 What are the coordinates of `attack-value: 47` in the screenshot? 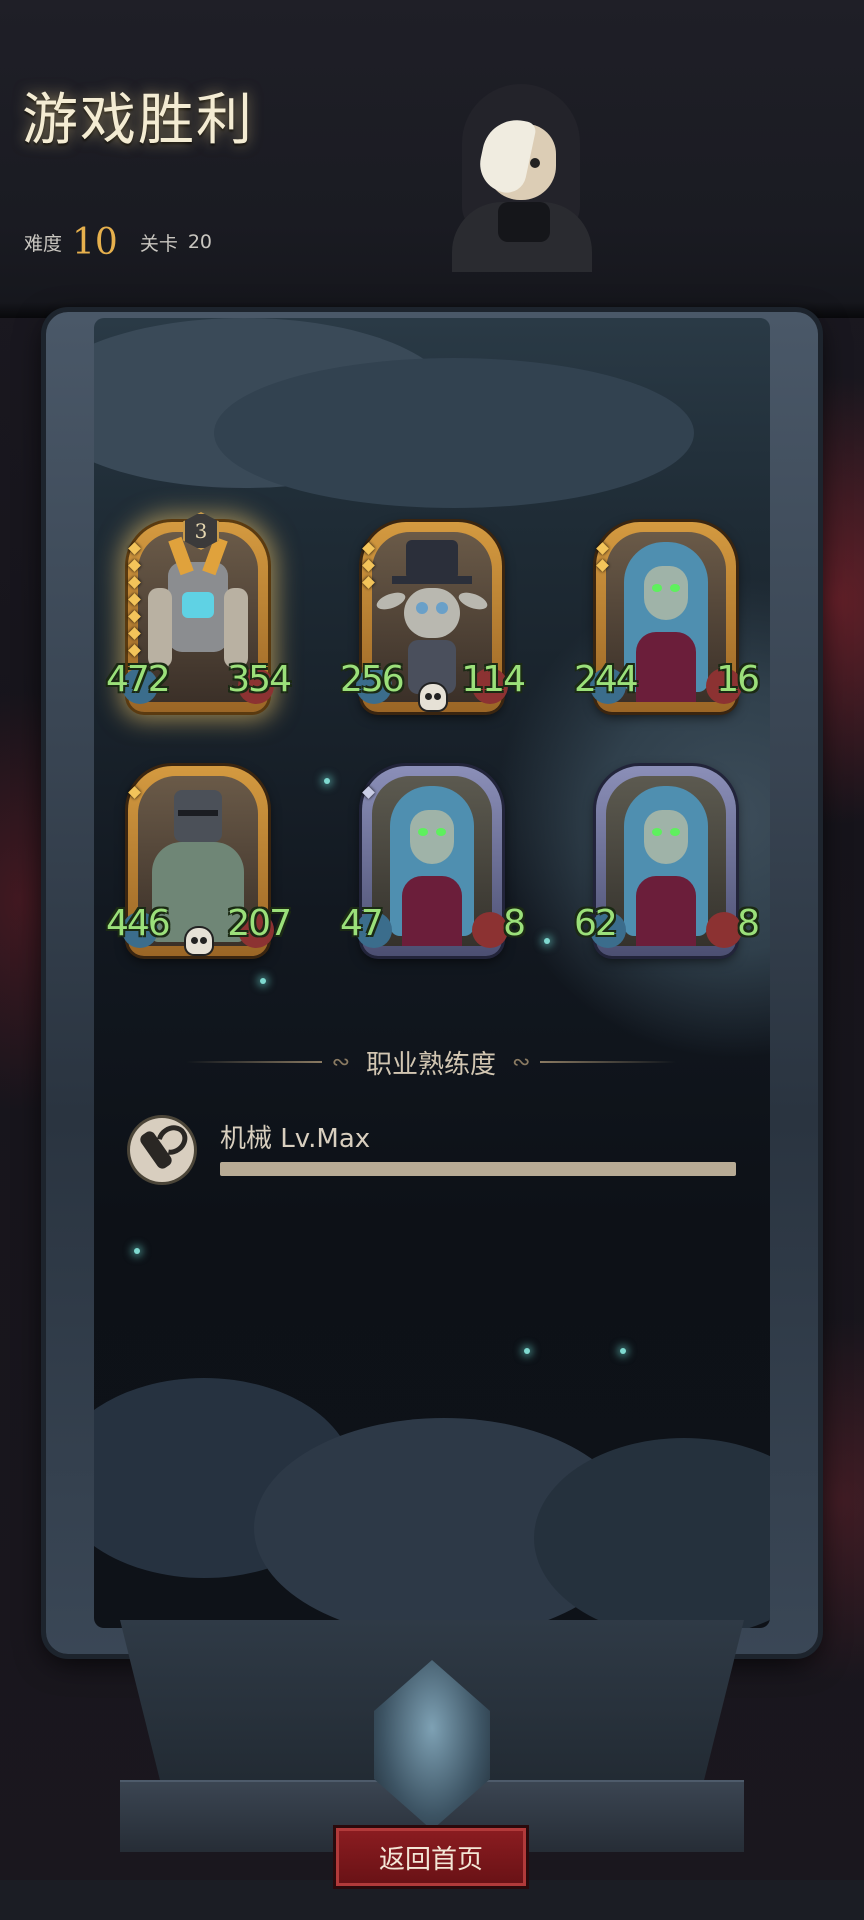 It's located at (362, 923).